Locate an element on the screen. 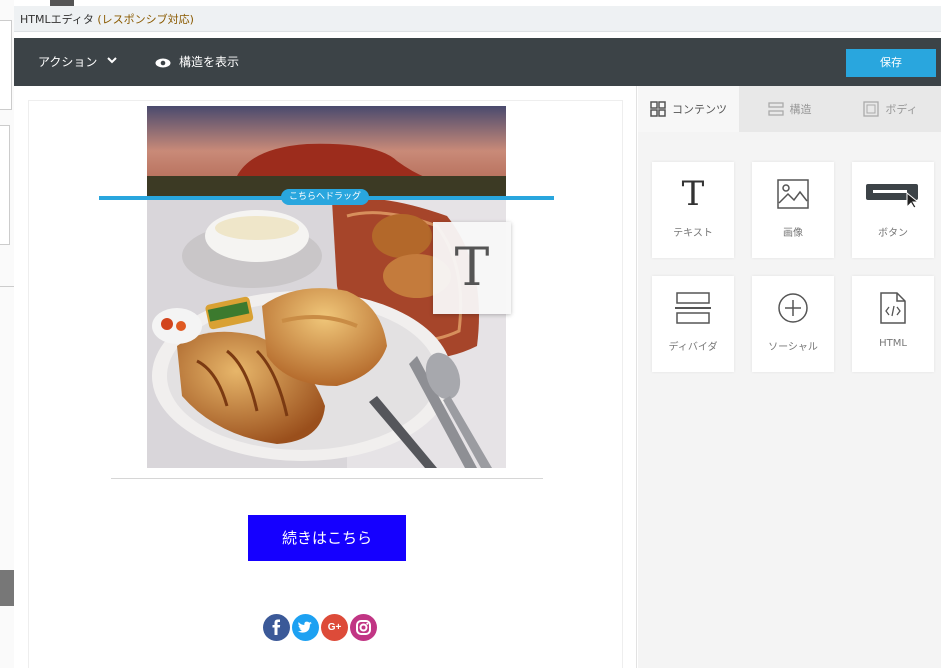 The image size is (941, 668). drop-hint-badge: こちらへドラッグ is located at coordinates (325, 197).